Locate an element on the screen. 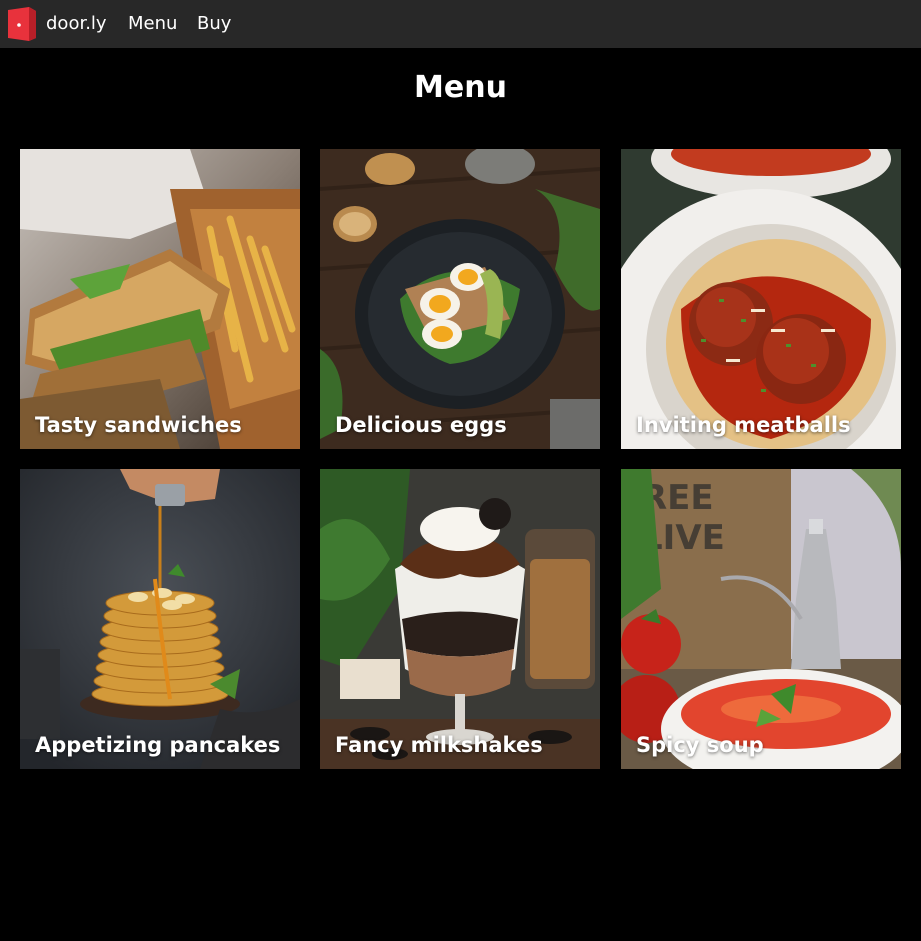  card-label: Tasty sandwiches is located at coordinates (138, 425).